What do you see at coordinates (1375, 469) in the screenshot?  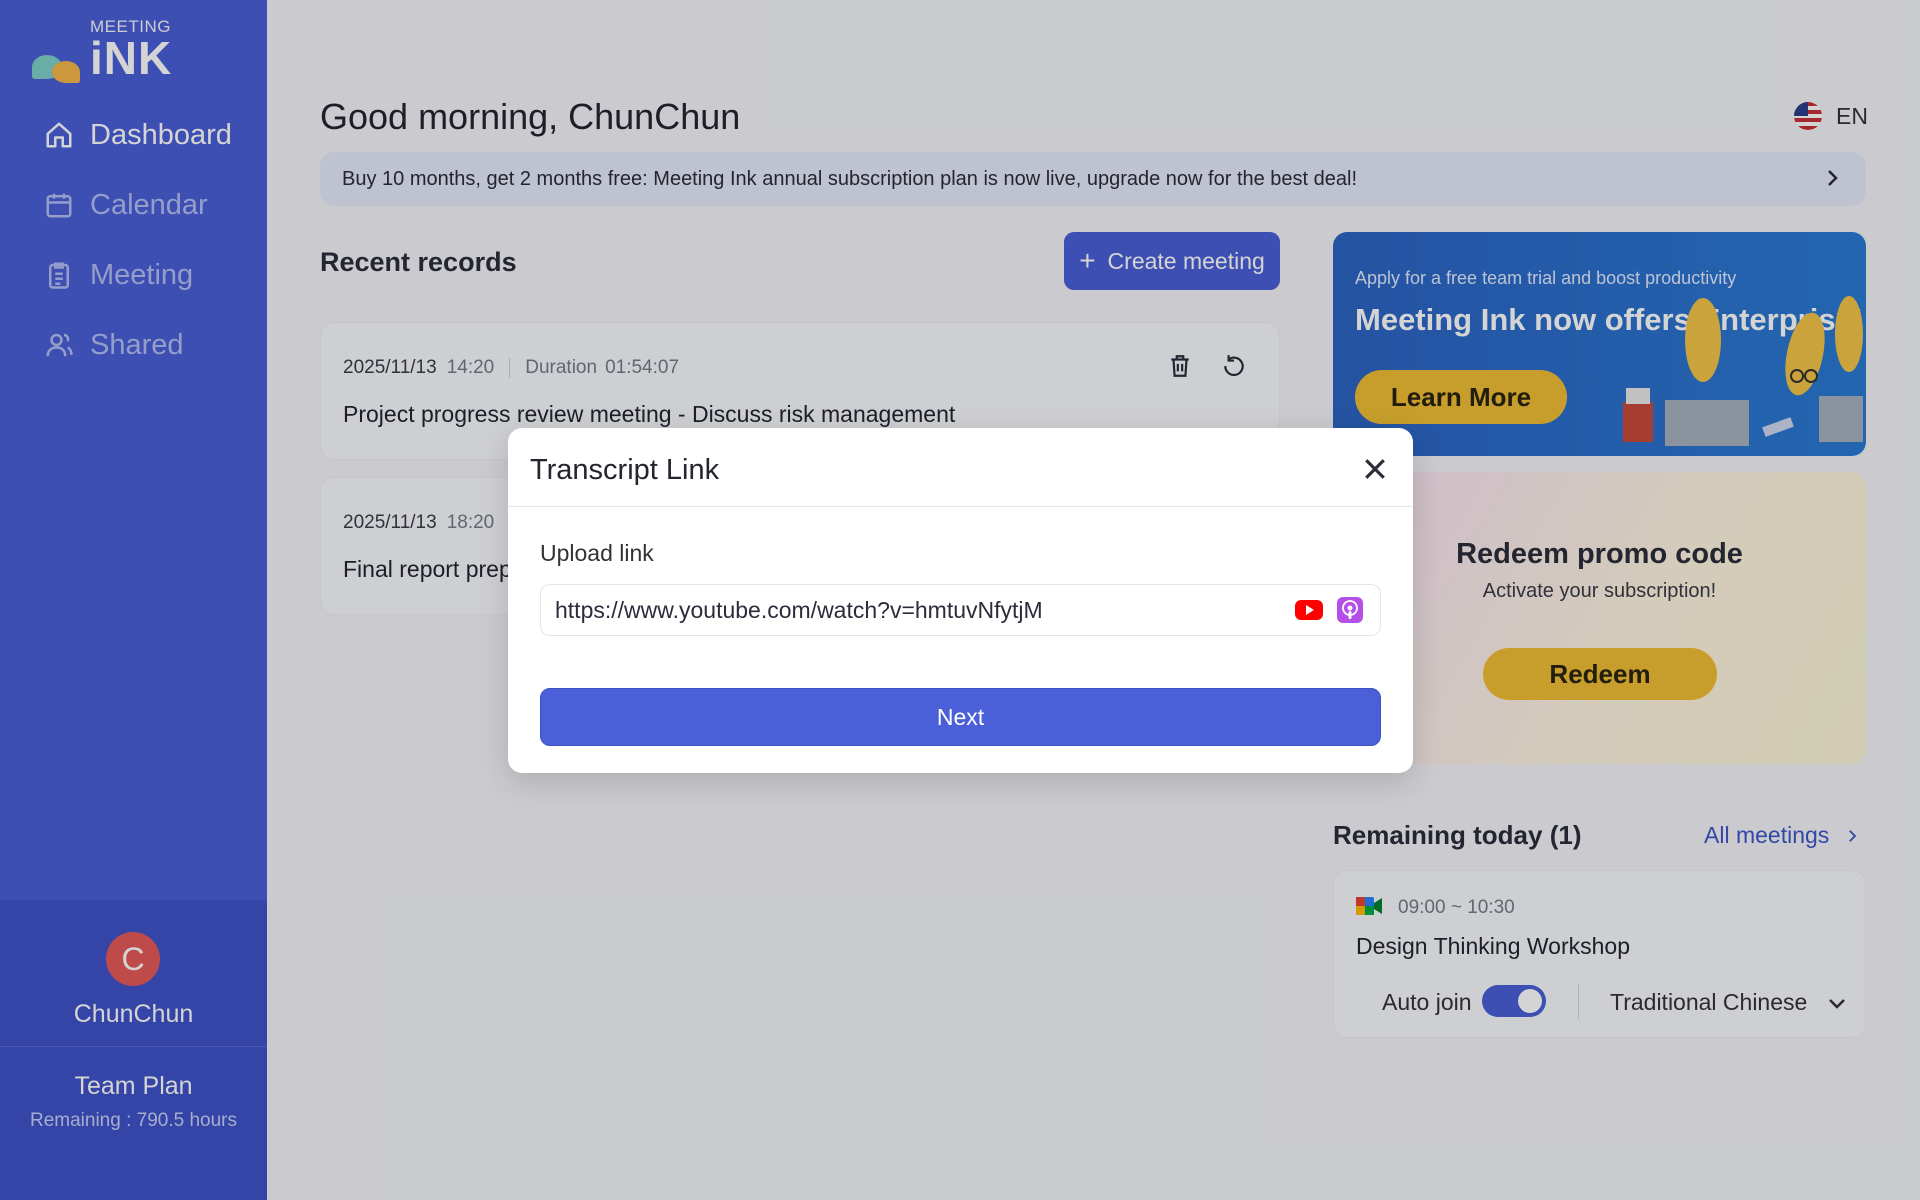 I see `close-icon` at bounding box center [1375, 469].